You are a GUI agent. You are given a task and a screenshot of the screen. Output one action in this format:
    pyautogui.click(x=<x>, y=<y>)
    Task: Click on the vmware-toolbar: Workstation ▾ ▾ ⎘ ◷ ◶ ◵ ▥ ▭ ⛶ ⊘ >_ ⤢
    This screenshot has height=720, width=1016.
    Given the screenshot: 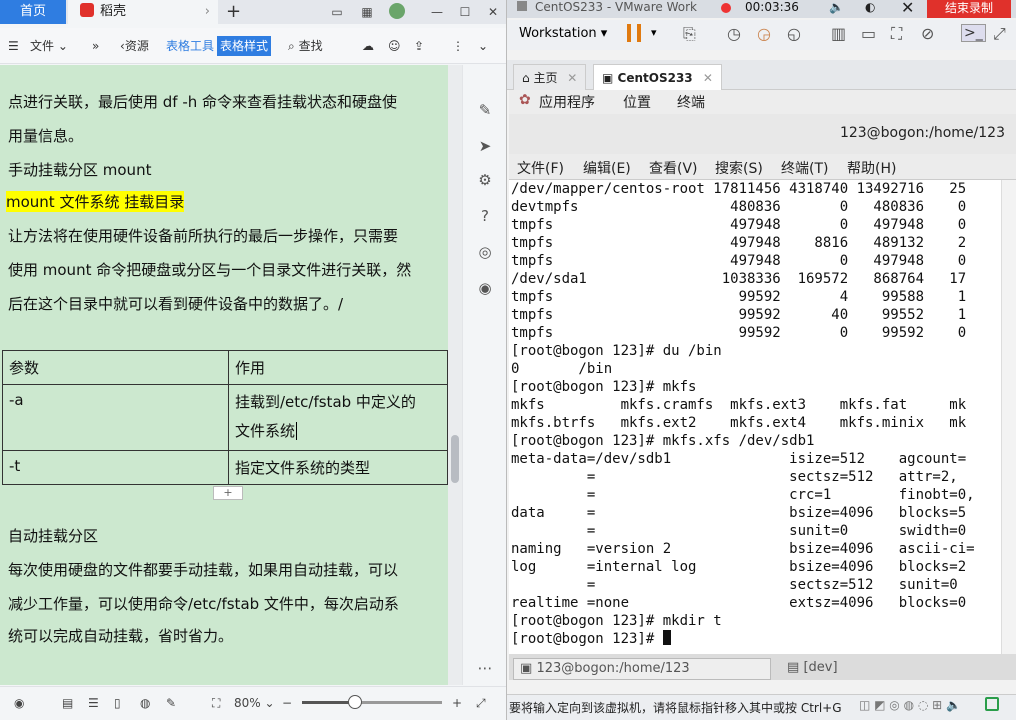 What is the action you would take?
    pyautogui.click(x=761, y=35)
    